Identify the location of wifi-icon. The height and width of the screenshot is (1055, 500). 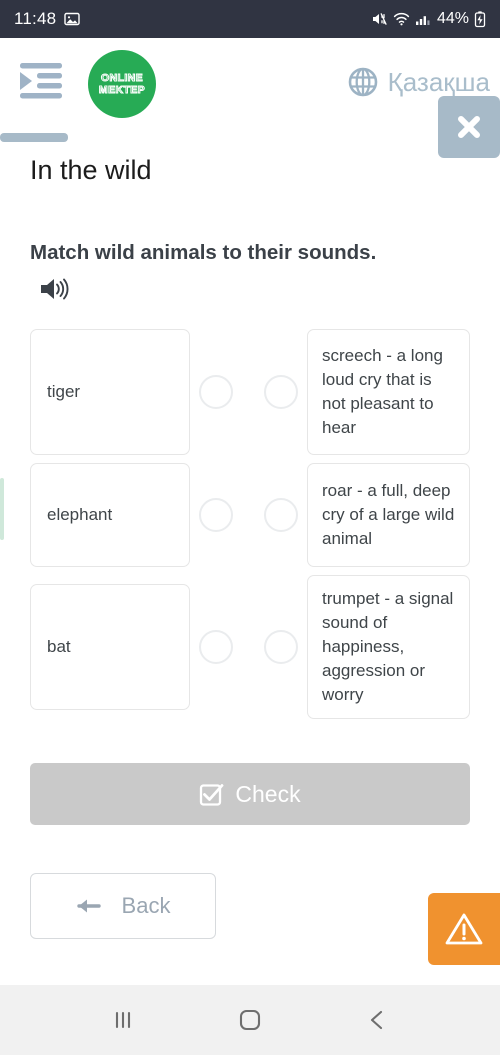
(401, 19).